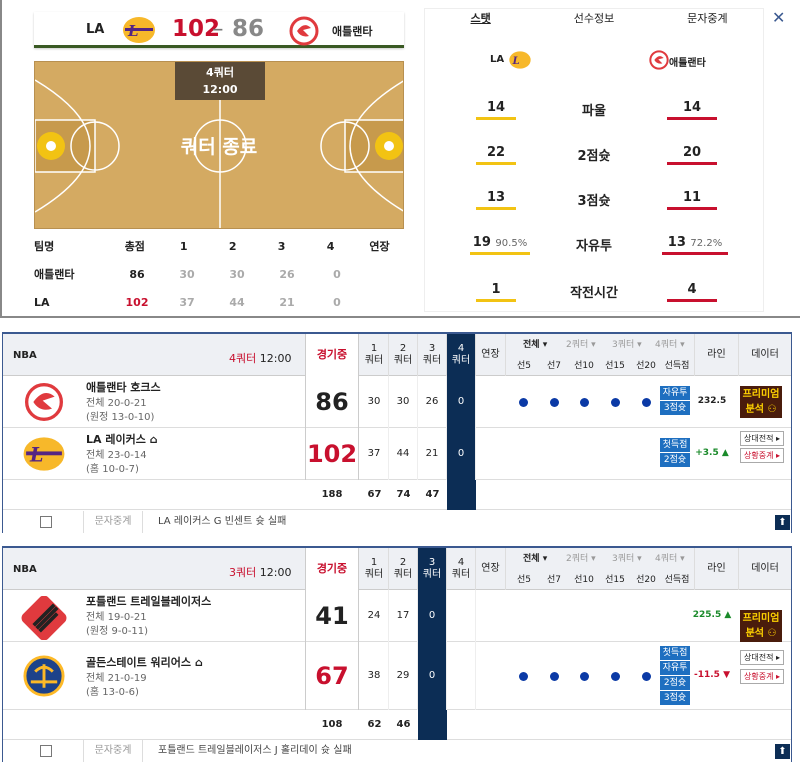 The width and height of the screenshot is (800, 767). What do you see at coordinates (137, 274) in the screenshot?
I see `linescore-total: 86` at bounding box center [137, 274].